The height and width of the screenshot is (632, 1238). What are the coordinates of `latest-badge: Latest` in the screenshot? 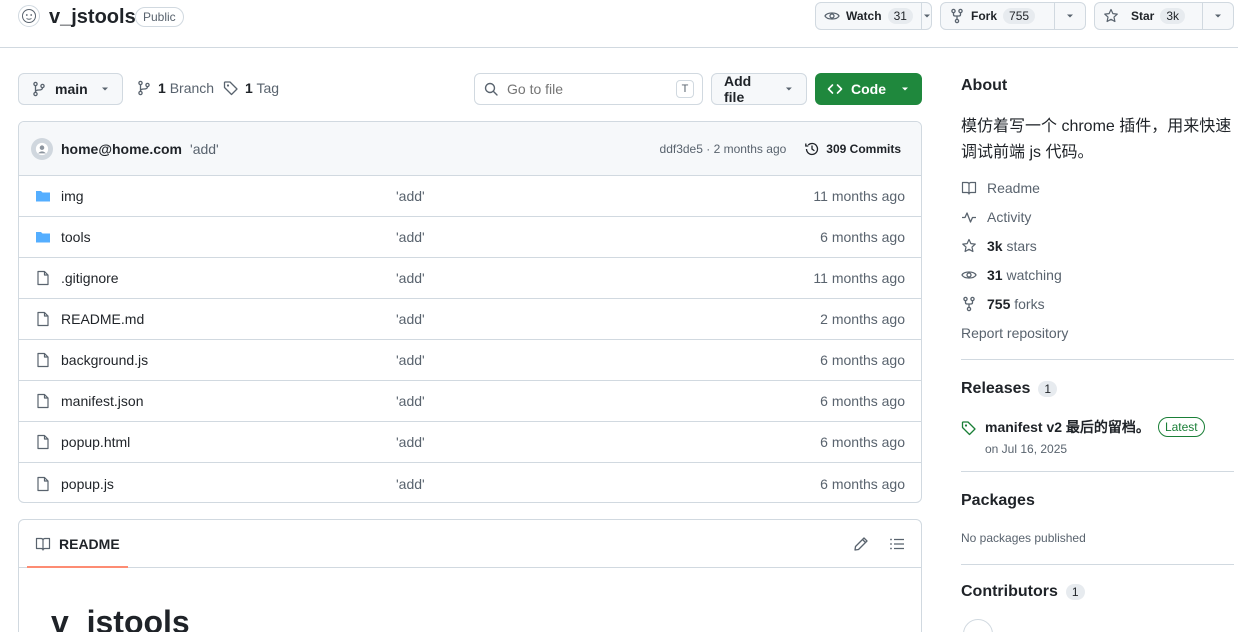 It's located at (1181, 427).